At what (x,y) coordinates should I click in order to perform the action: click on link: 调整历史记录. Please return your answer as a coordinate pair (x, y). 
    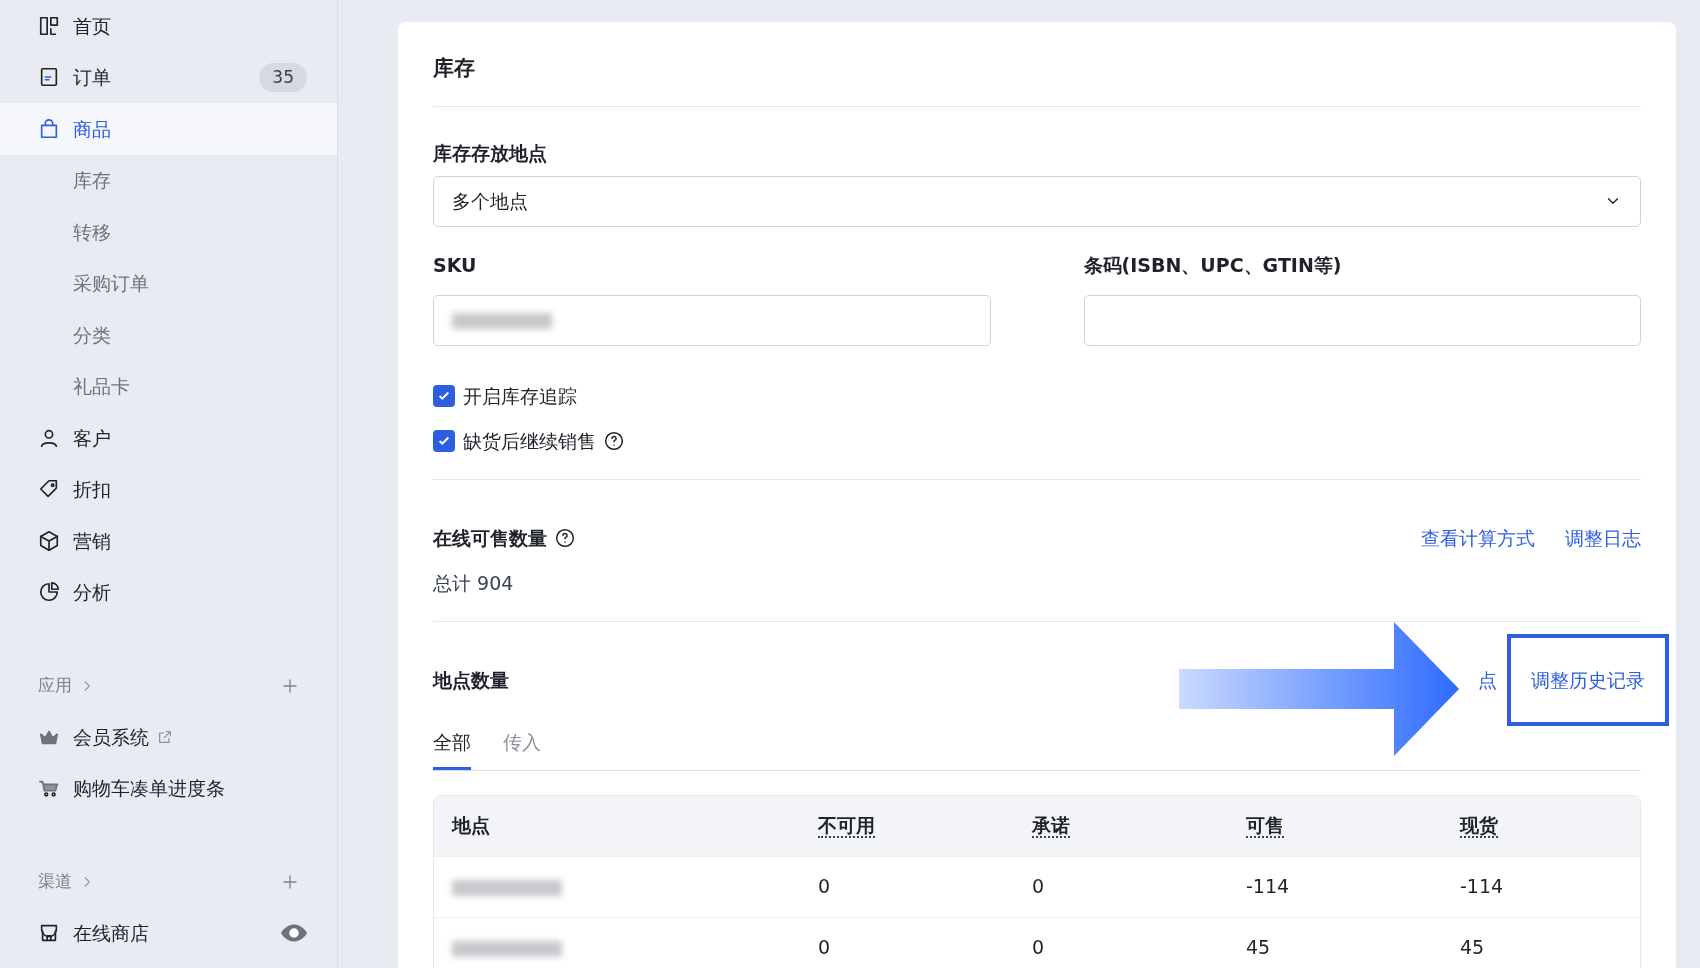
    Looking at the image, I should click on (1588, 680).